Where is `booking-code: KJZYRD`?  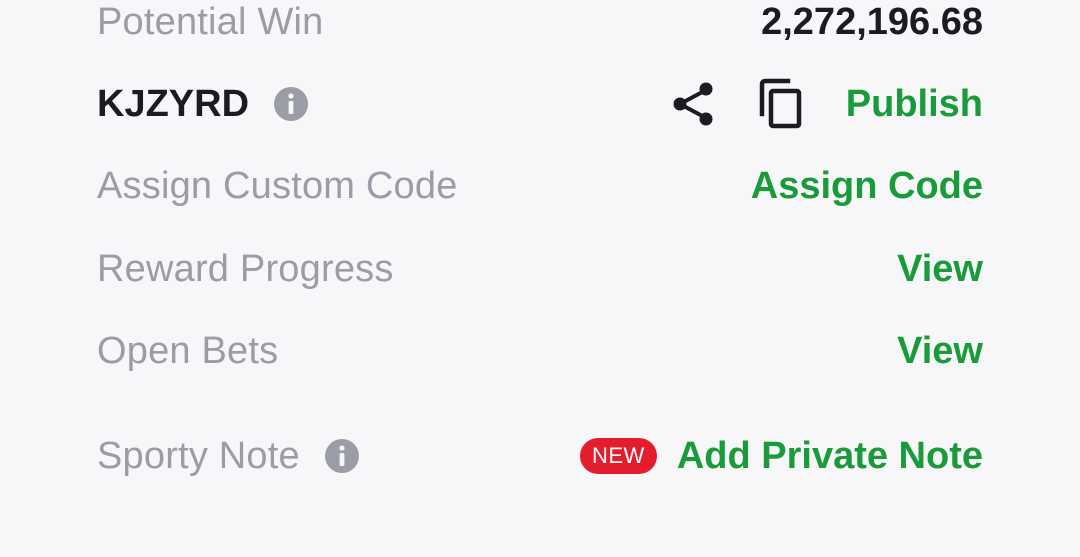
booking-code: KJZYRD is located at coordinates (173, 103).